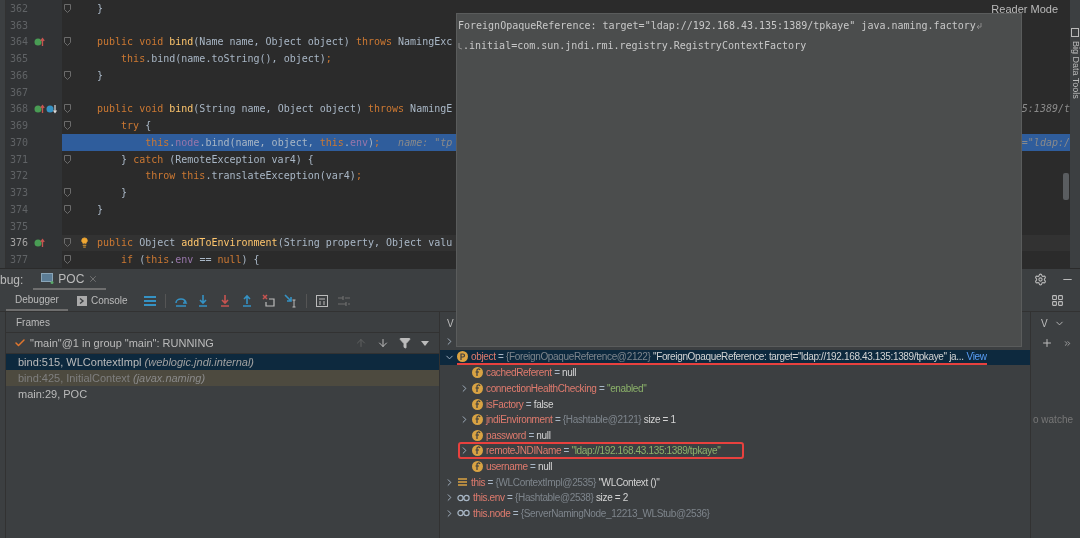  Describe the element at coordinates (93, 278) in the screenshot. I see `close-icon` at that location.